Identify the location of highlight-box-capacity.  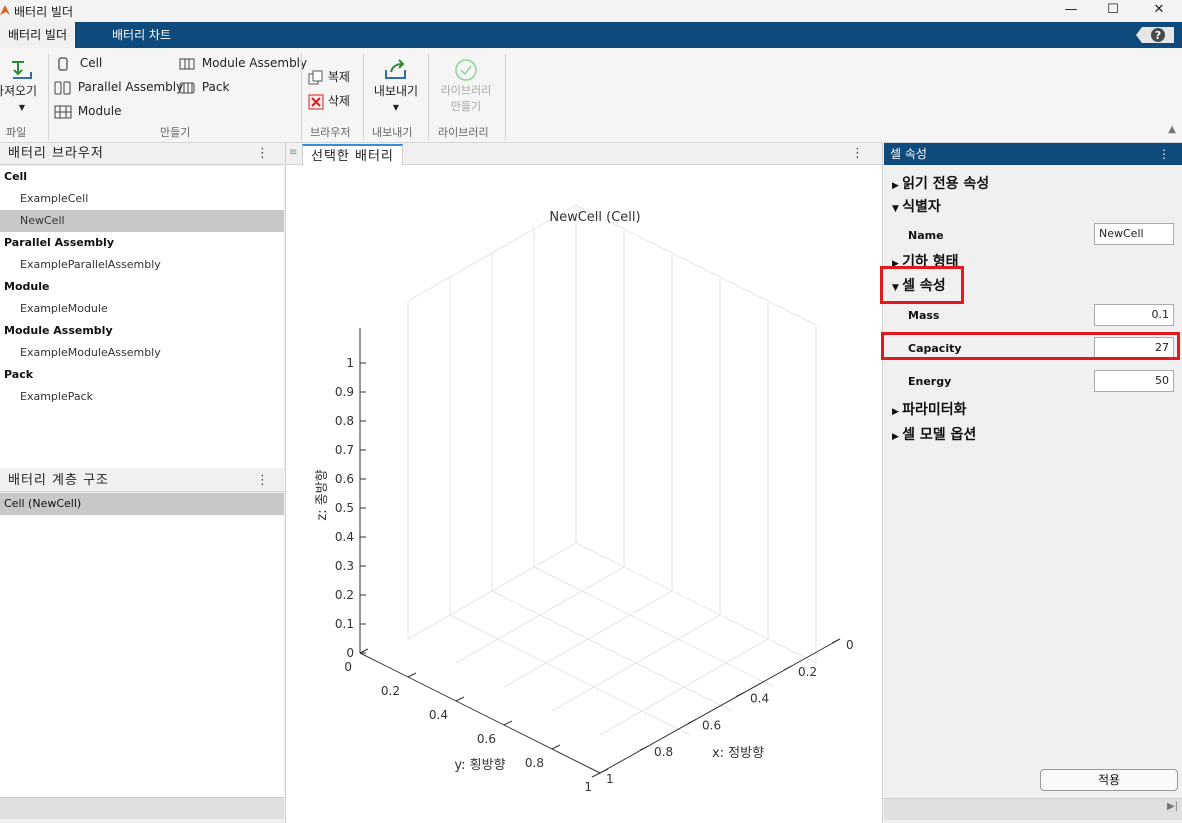
(1030, 346).